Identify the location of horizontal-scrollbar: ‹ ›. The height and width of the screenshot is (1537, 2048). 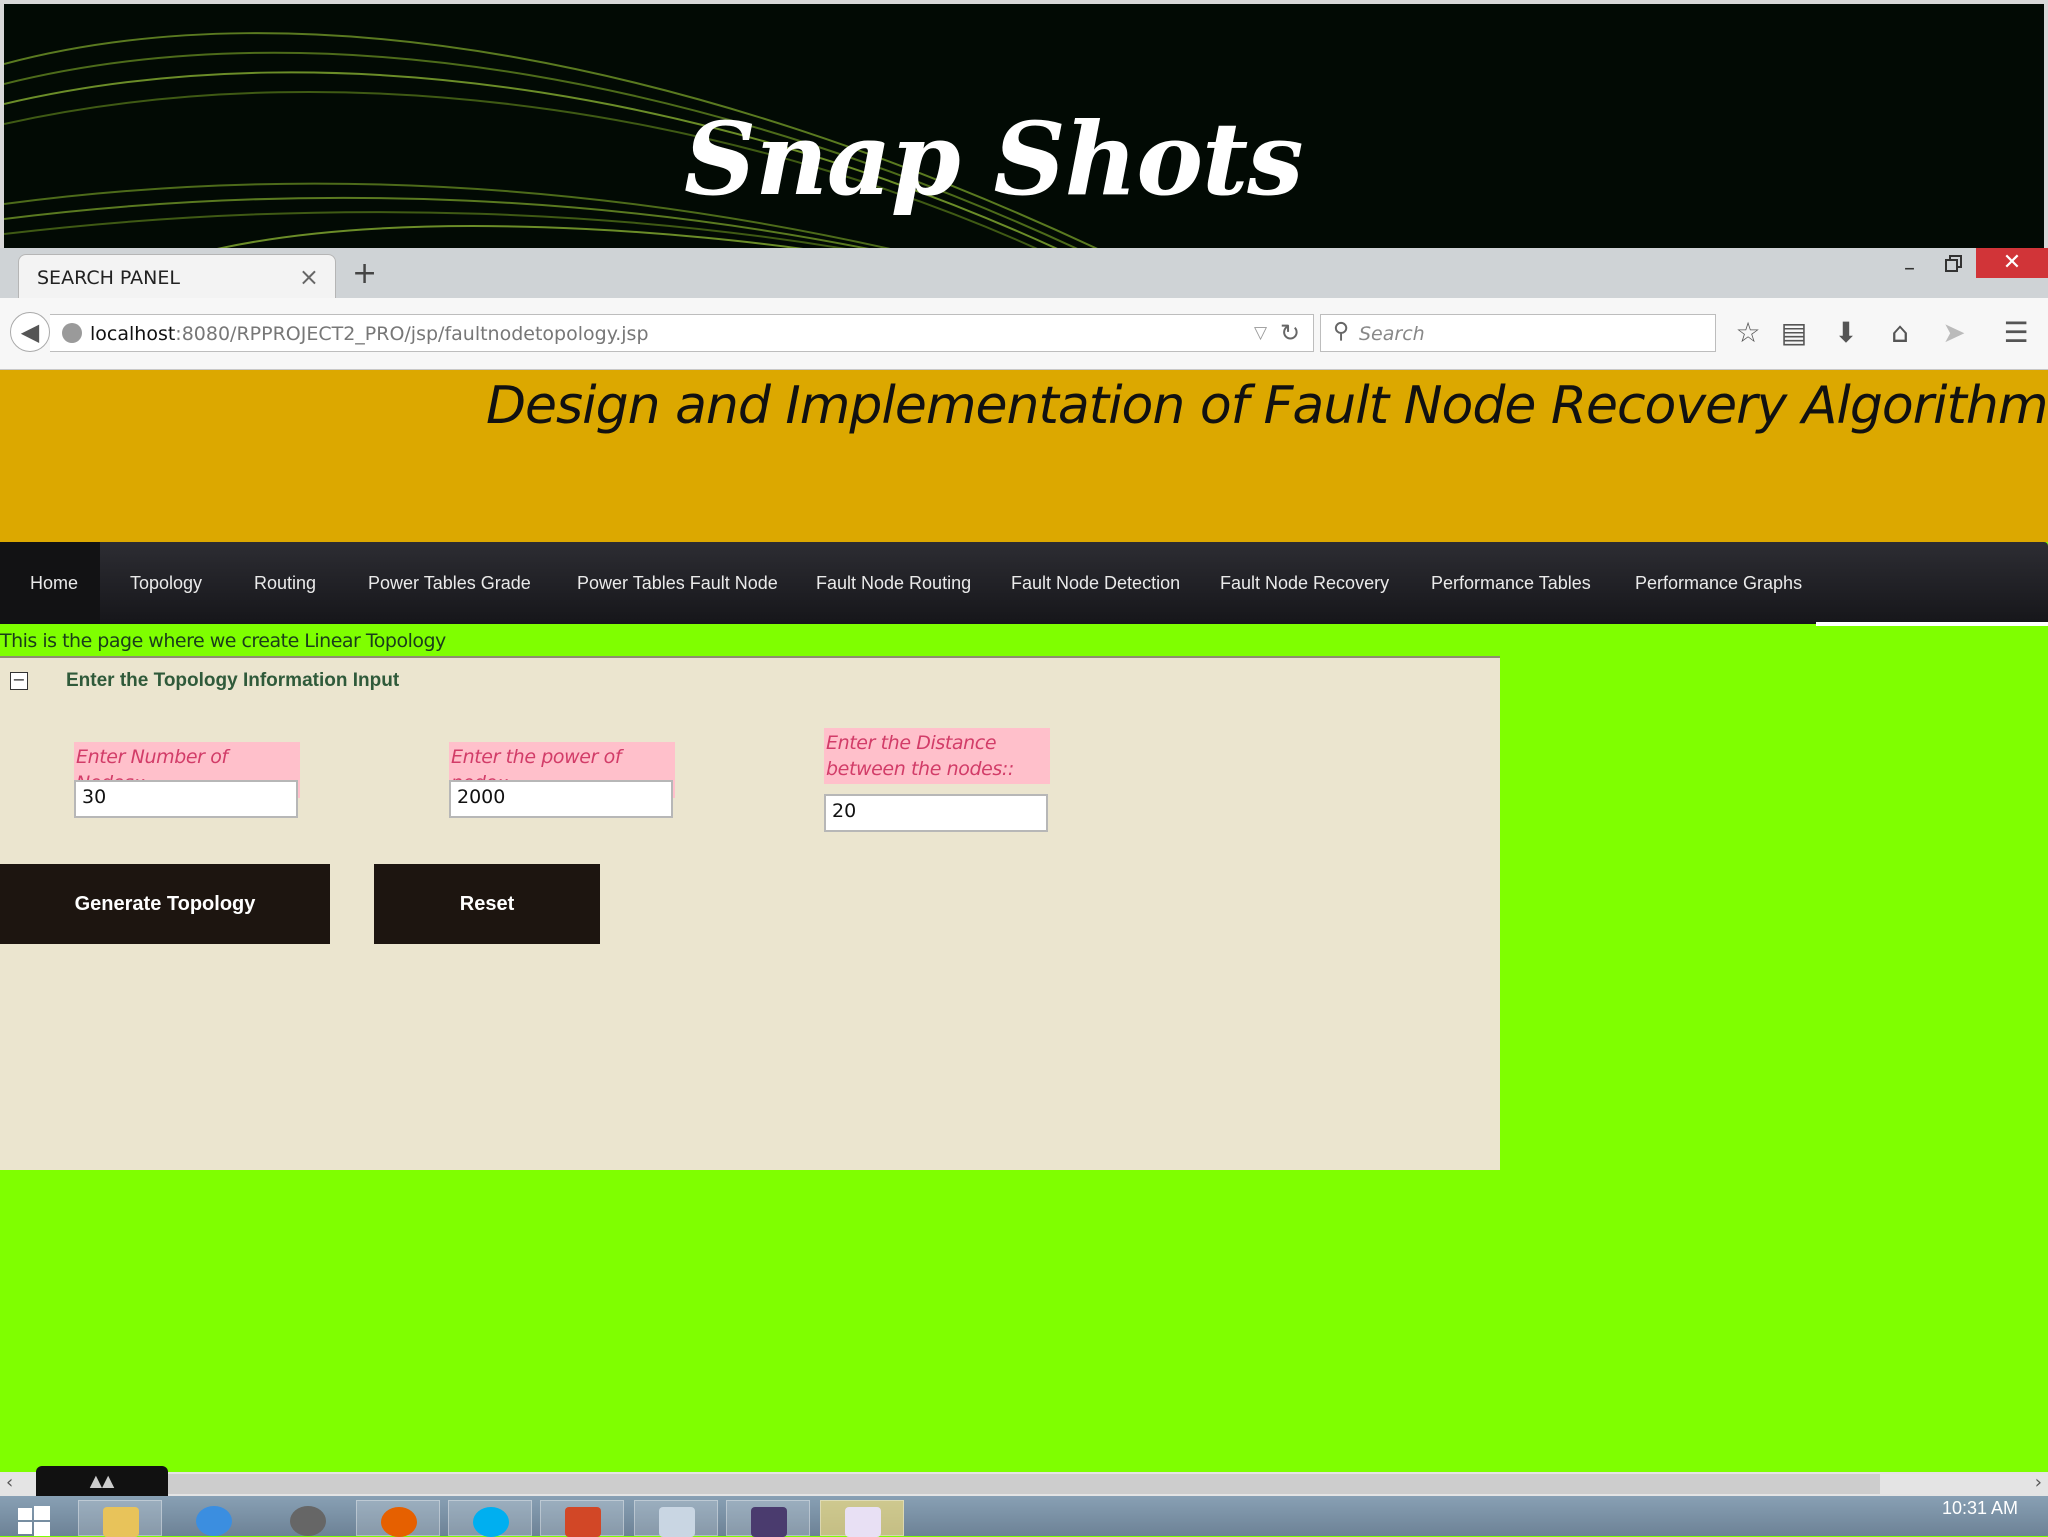
(1024, 1484).